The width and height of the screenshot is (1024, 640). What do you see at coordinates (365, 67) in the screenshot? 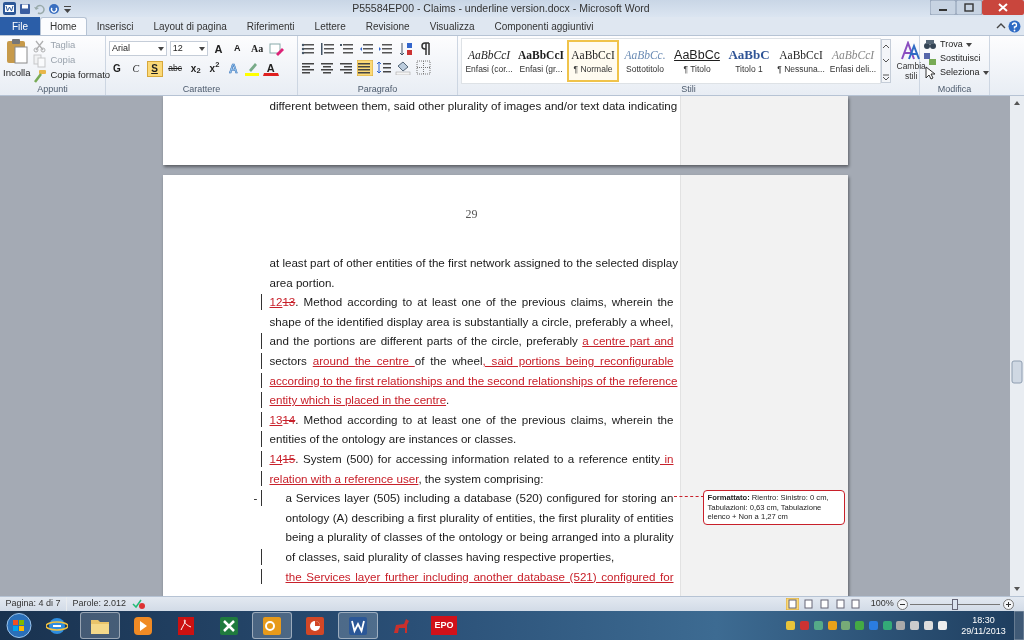
I see `justify-icon` at bounding box center [365, 67].